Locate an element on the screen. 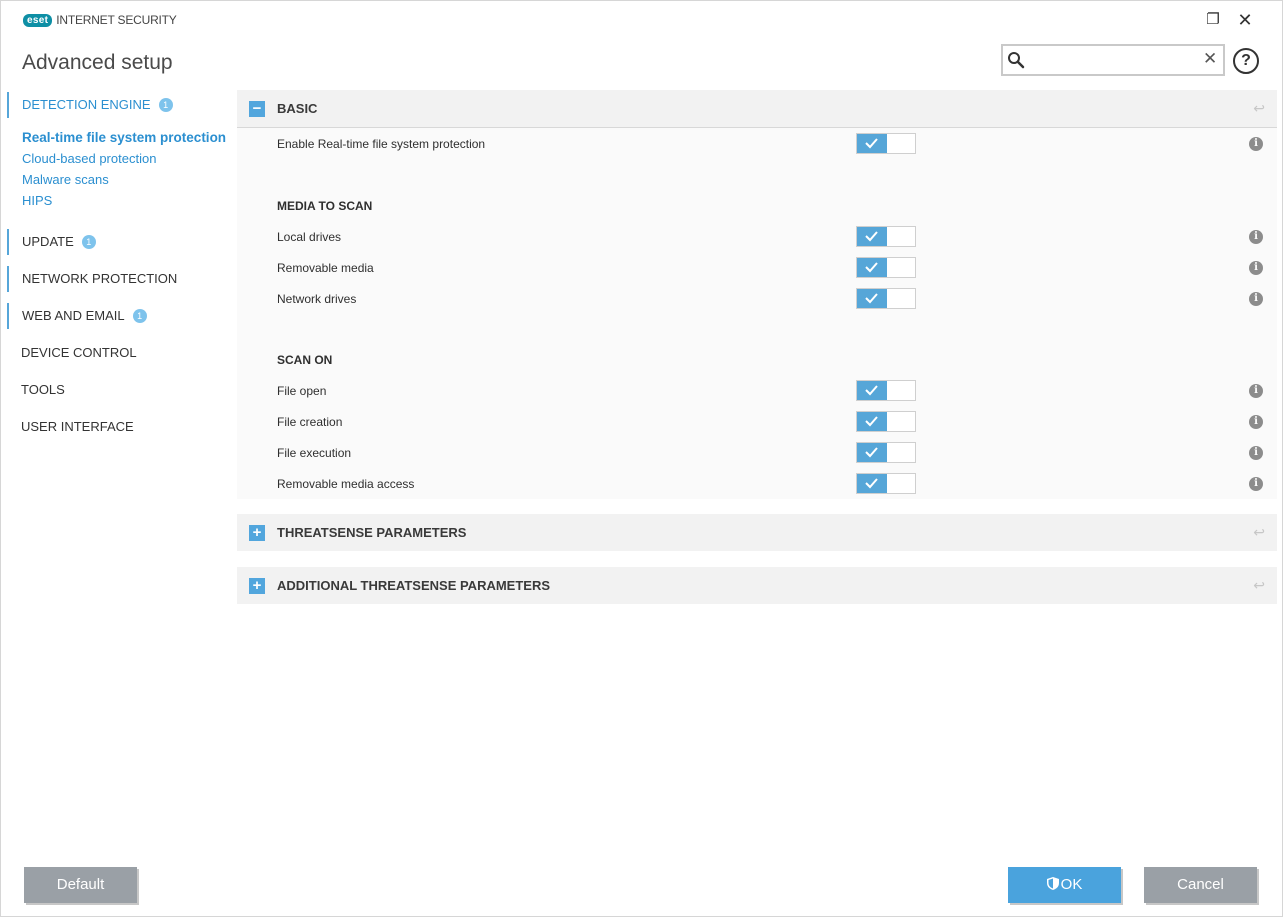  sidebar-item-label: NETWORK PROTECTION is located at coordinates (100, 278).